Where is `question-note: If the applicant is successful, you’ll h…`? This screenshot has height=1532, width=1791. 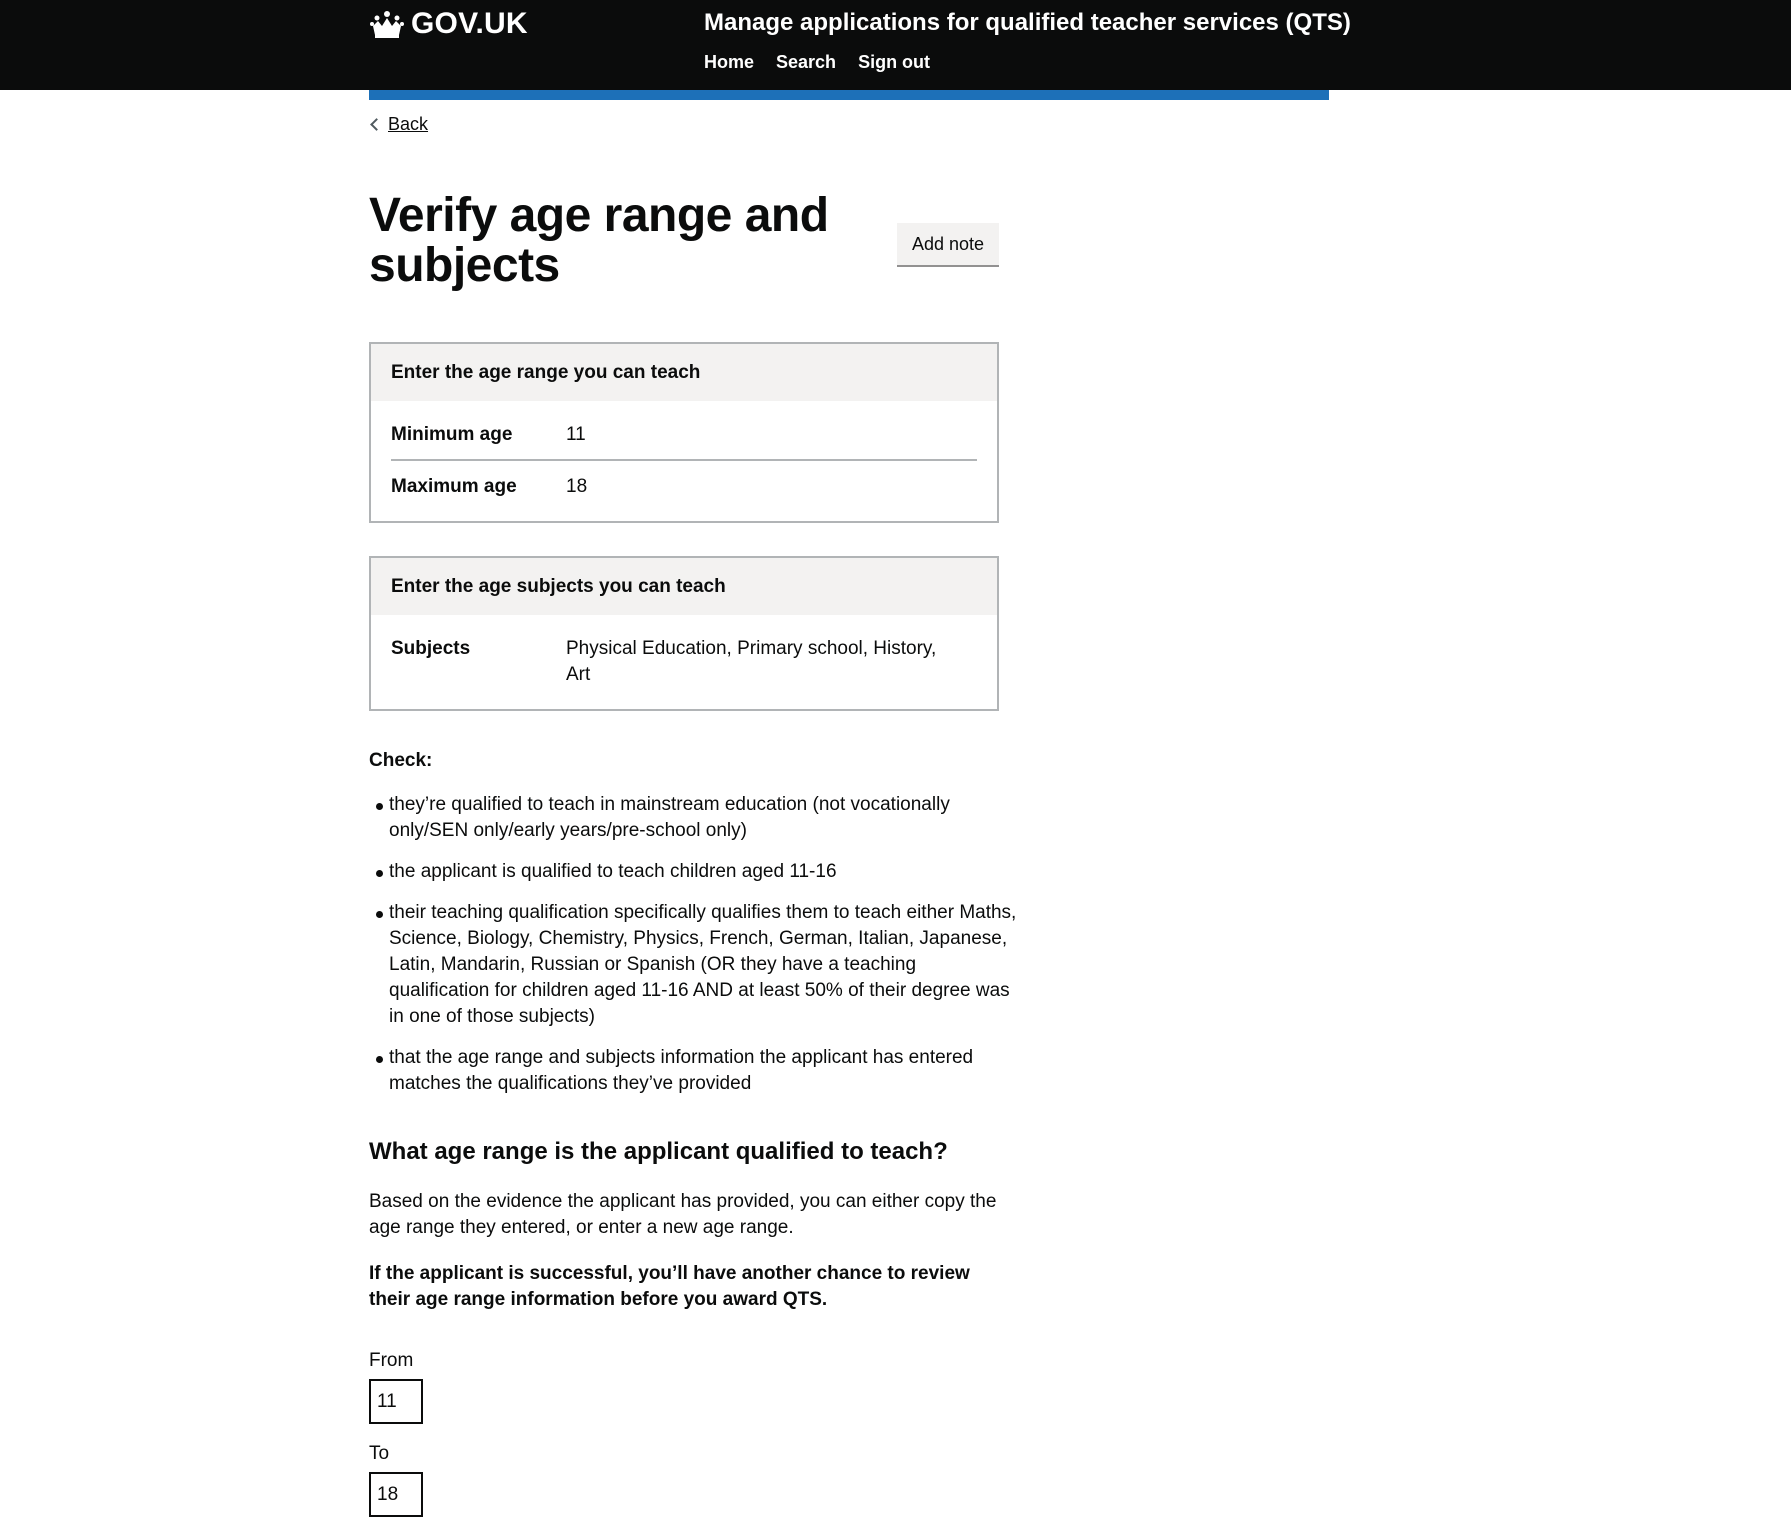
question-note: If the applicant is successful, you’ll h… is located at coordinates (669, 1286).